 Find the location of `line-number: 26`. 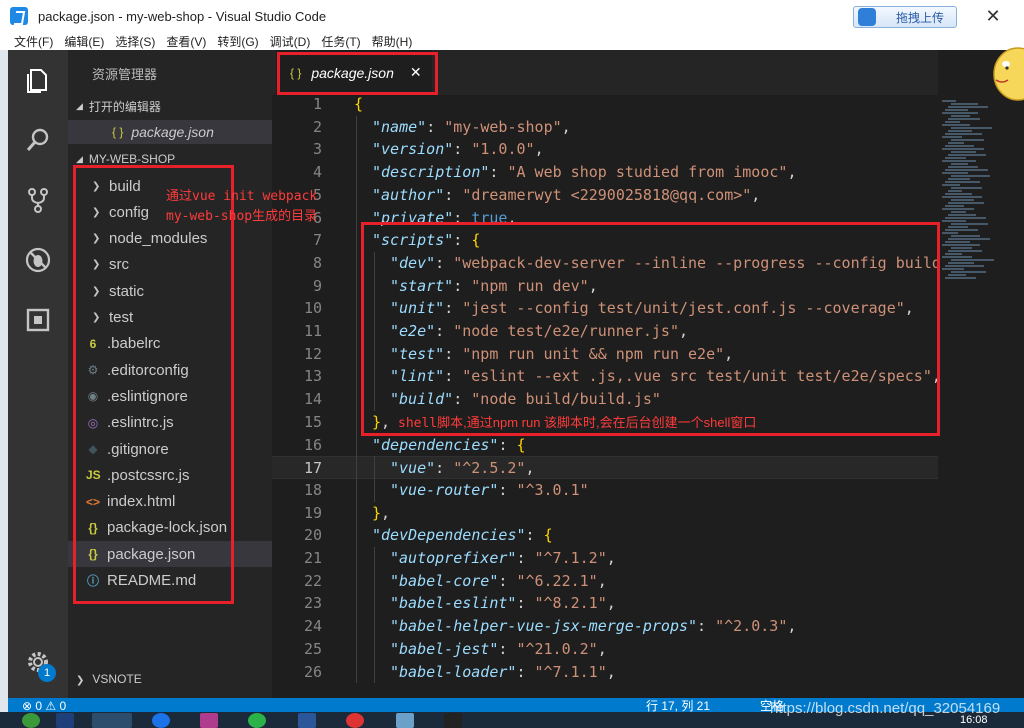

line-number: 26 is located at coordinates (312, 671).